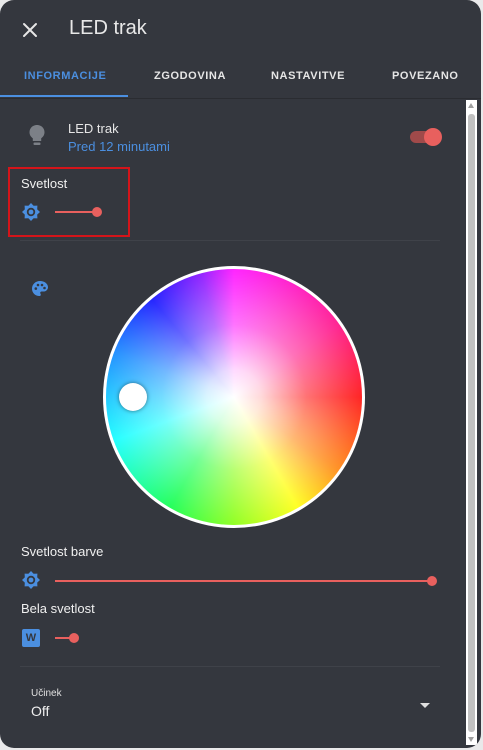 This screenshot has height=750, width=483. What do you see at coordinates (44, 183) in the screenshot?
I see `brightness-label: Svetlost` at bounding box center [44, 183].